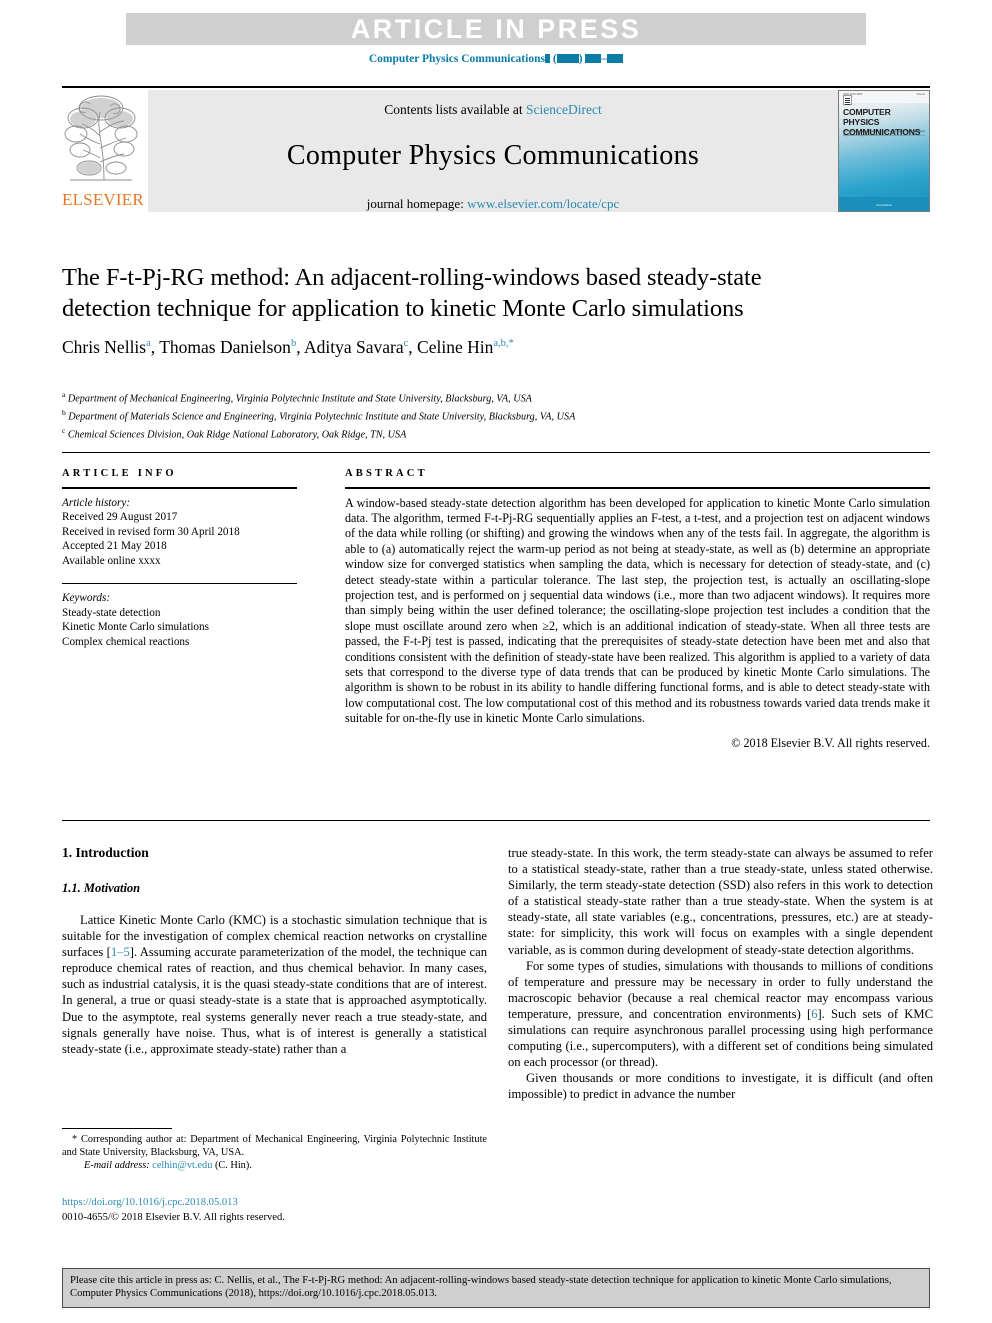 Image resolution: width=992 pixels, height=1323 pixels. Describe the element at coordinates (148, 343) in the screenshot. I see `author-affiliation-mark: a` at that location.